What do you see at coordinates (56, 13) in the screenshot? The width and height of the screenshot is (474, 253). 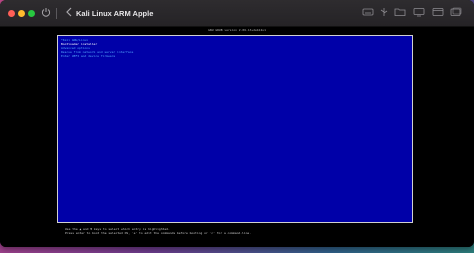 I see `toolbar-divider` at bounding box center [56, 13].